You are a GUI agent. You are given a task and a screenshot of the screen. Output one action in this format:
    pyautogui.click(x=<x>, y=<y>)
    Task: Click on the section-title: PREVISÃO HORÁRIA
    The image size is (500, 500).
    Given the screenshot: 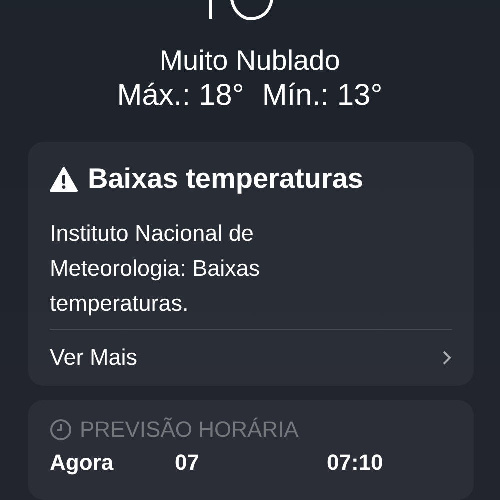 What is the action you would take?
    pyautogui.click(x=189, y=430)
    